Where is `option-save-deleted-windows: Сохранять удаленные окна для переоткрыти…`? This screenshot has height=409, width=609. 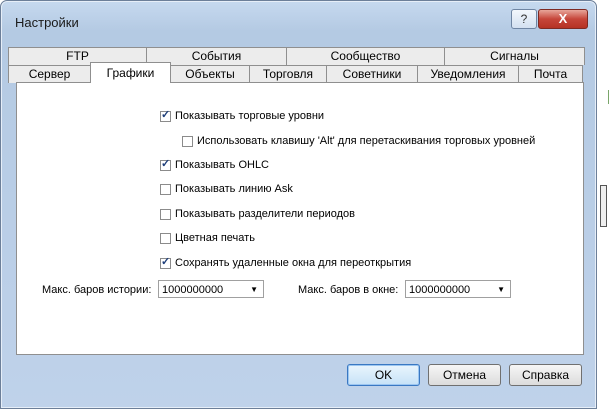 option-save-deleted-windows: Сохранять удаленные окна для переоткрыти… is located at coordinates (285, 263).